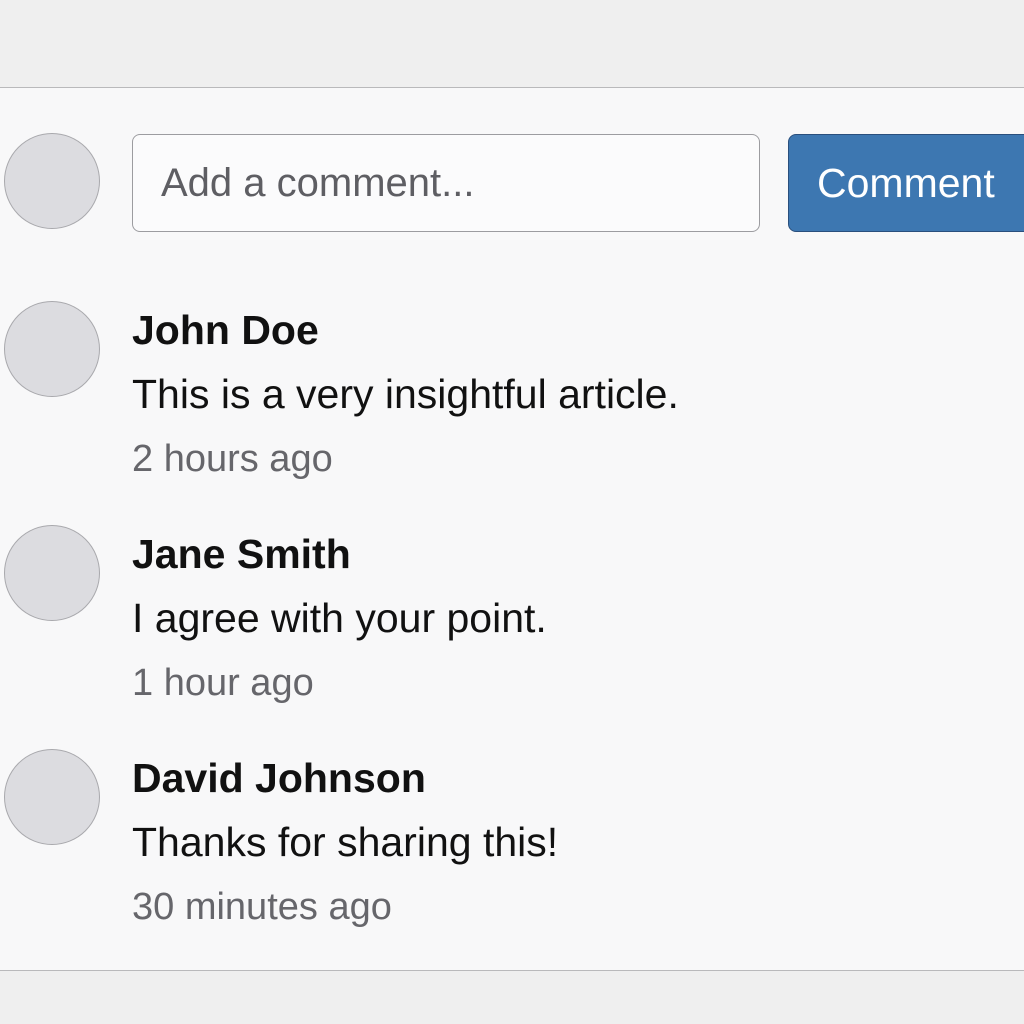  What do you see at coordinates (405, 394) in the screenshot?
I see `comment-text: This is a very insightful article.` at bounding box center [405, 394].